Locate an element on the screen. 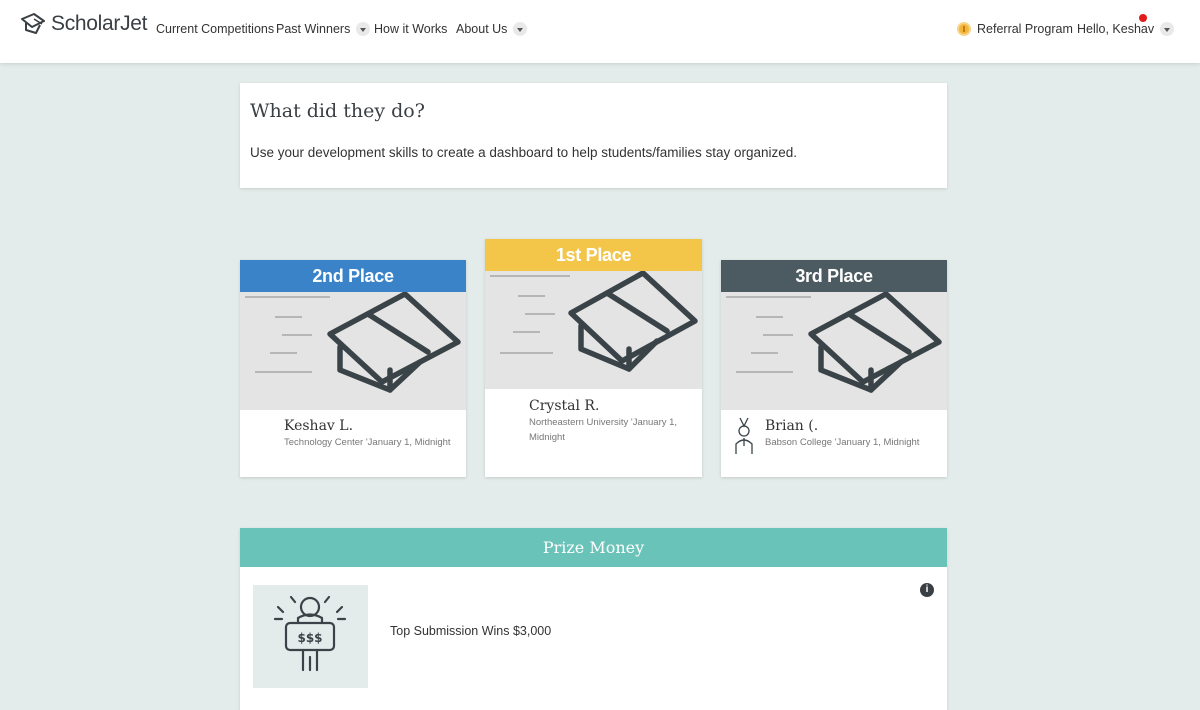  nav-label: How it Works is located at coordinates (411, 29).